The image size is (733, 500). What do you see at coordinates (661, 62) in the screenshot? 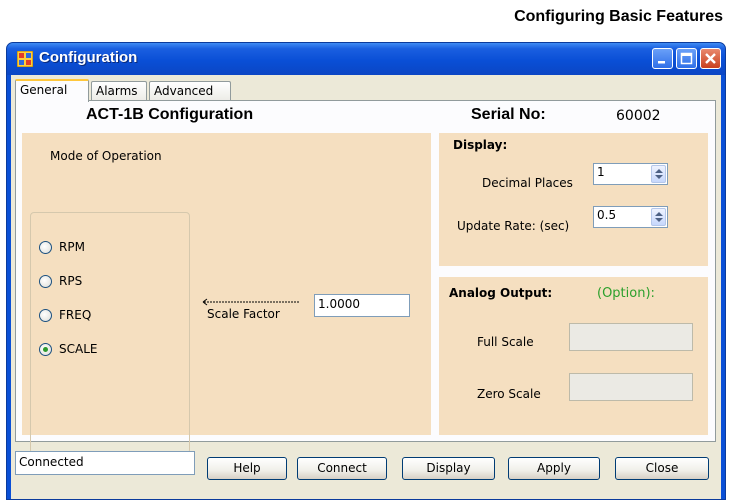
I see `minimize-icon` at bounding box center [661, 62].